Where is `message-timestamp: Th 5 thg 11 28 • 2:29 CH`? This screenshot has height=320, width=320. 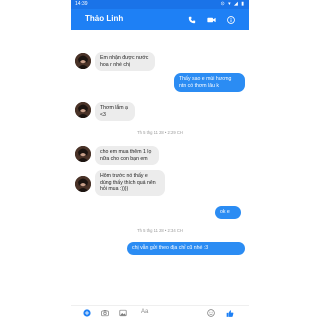 message-timestamp: Th 5 thg 11 28 • 2:29 CH is located at coordinates (160, 132).